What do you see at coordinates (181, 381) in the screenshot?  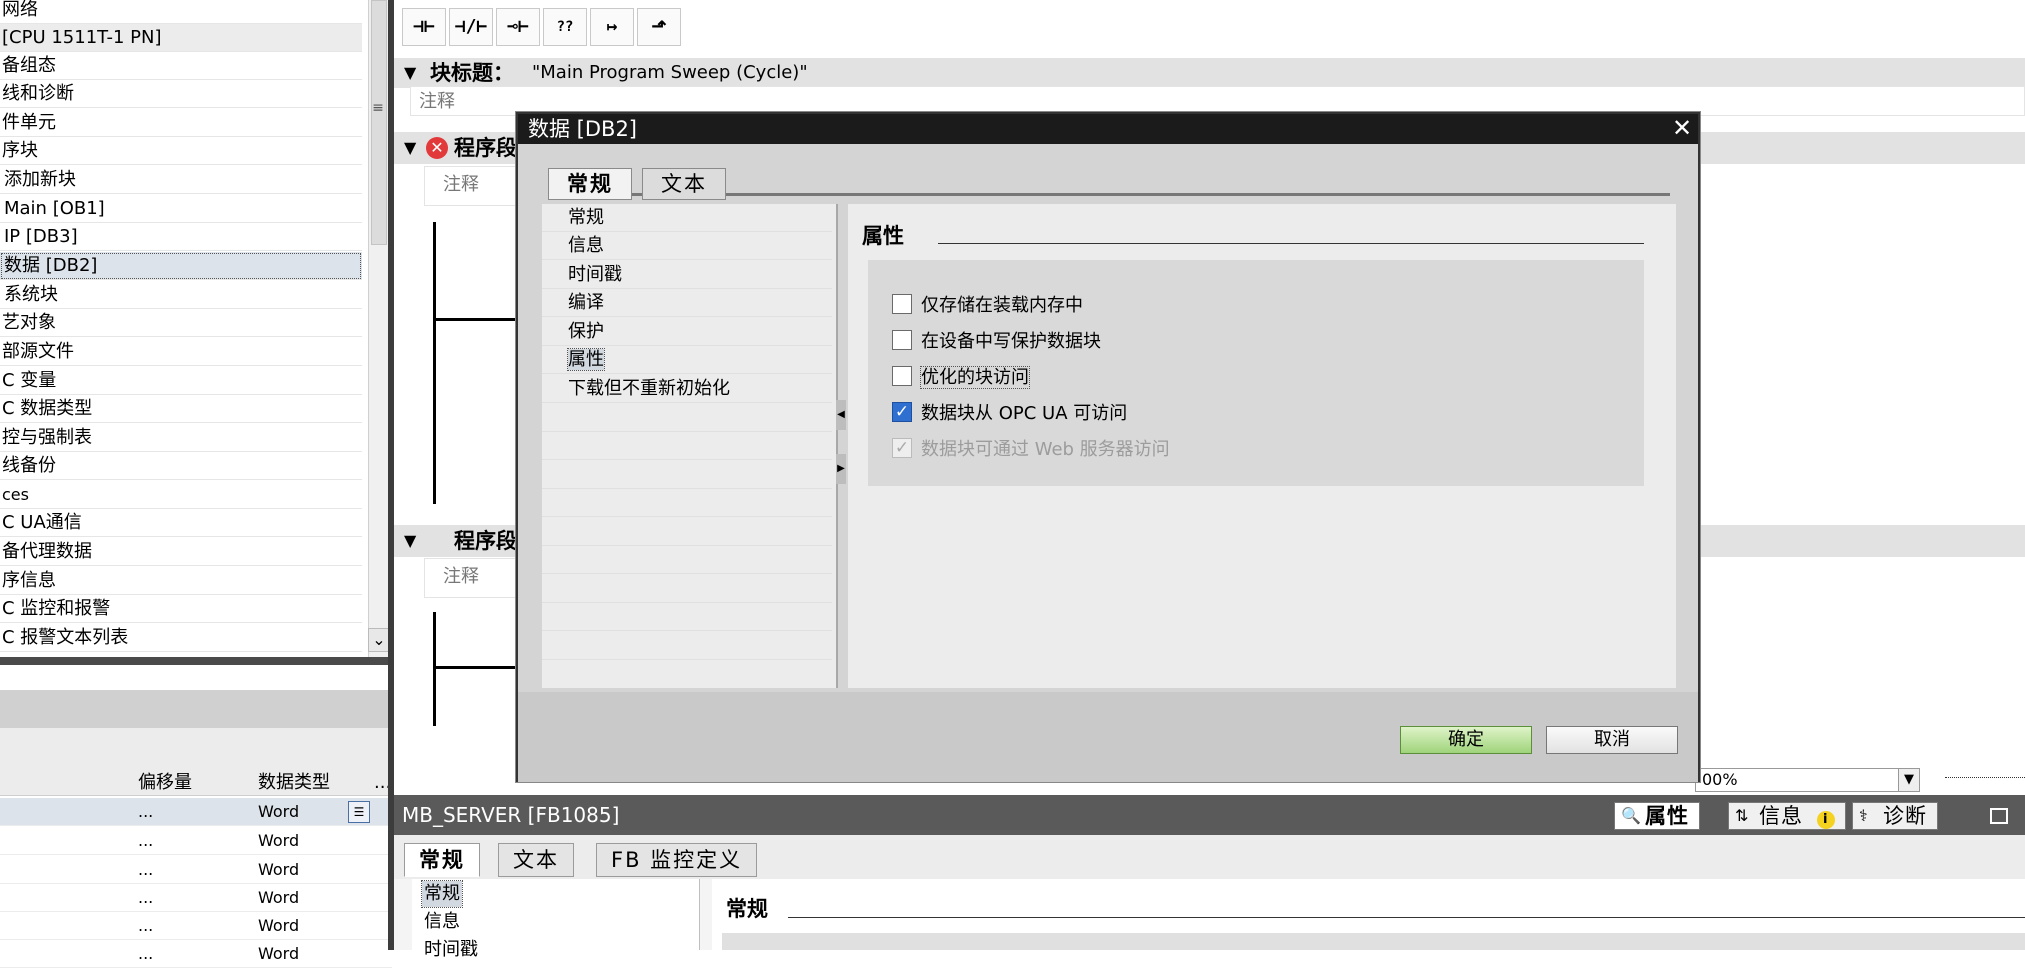 I see `tree-item: C 变量` at bounding box center [181, 381].